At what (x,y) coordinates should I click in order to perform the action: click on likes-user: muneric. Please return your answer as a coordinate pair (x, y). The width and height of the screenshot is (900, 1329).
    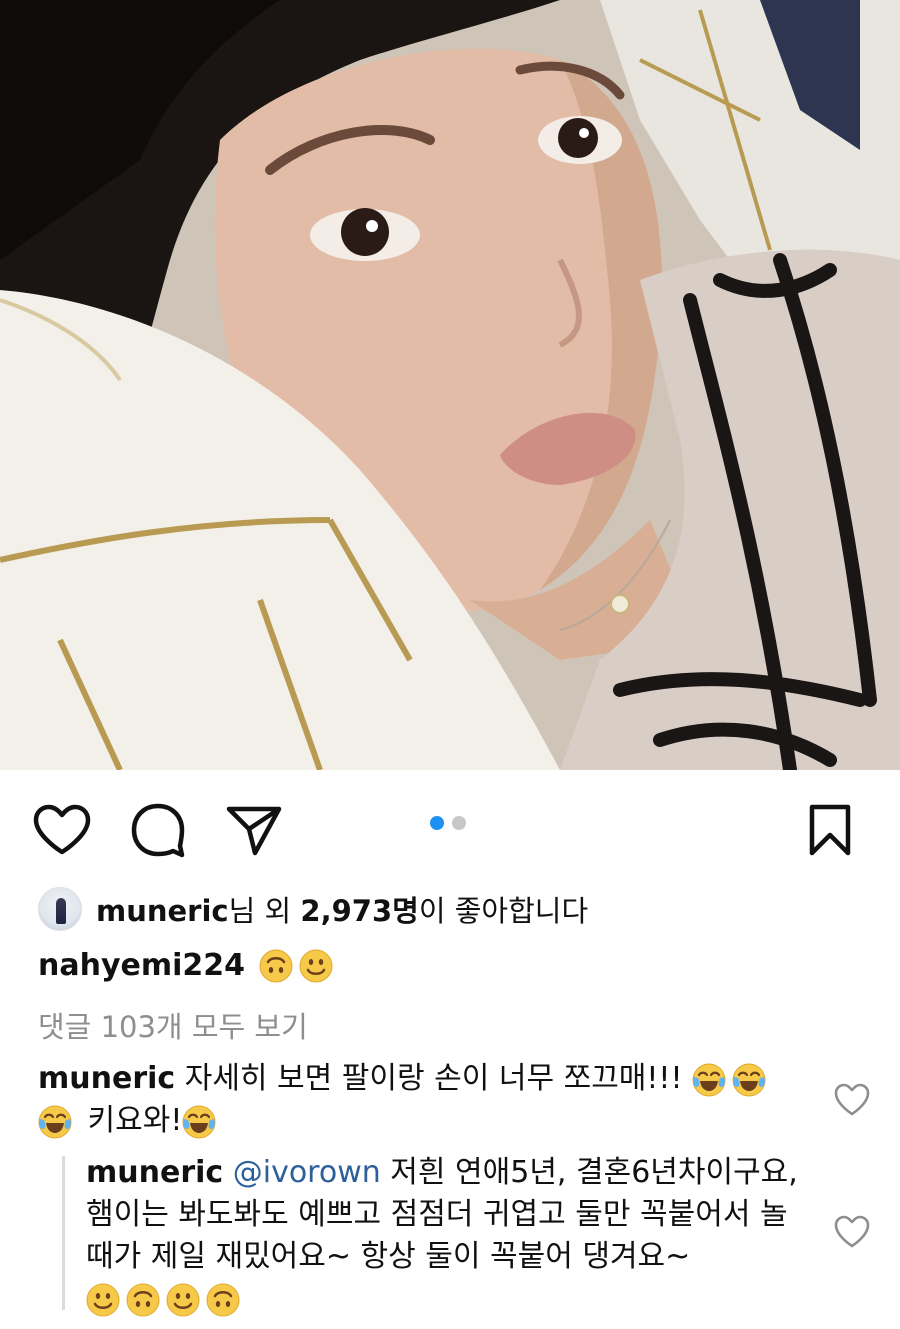
    Looking at the image, I should click on (162, 911).